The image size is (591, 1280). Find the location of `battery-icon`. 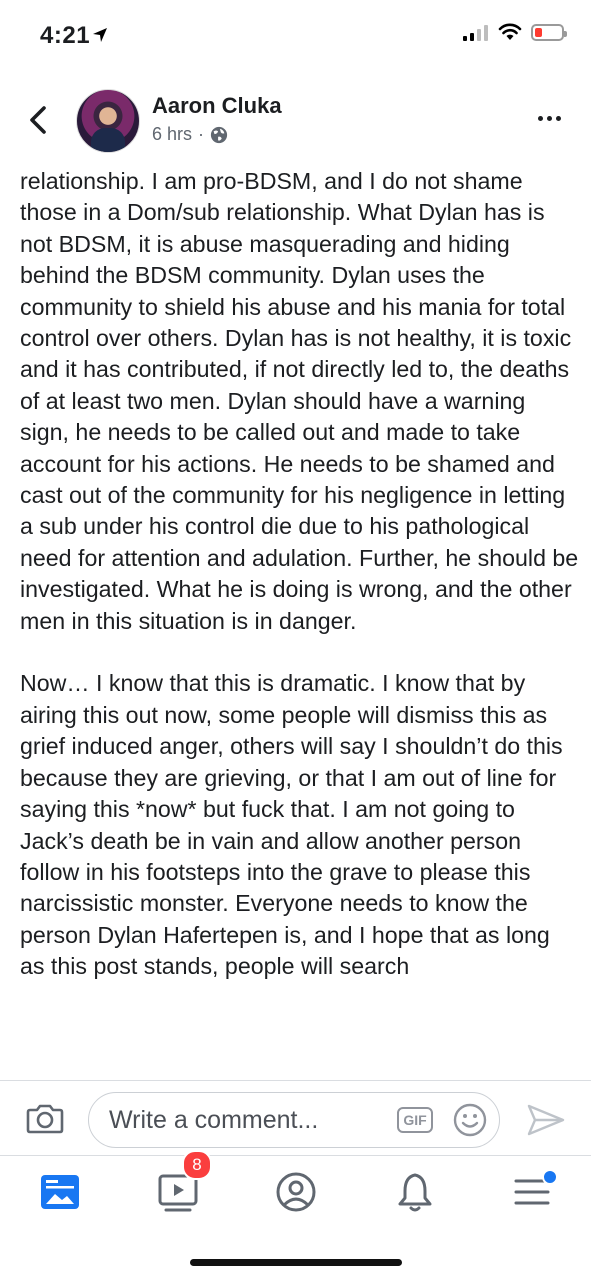

battery-icon is located at coordinates (549, 32).